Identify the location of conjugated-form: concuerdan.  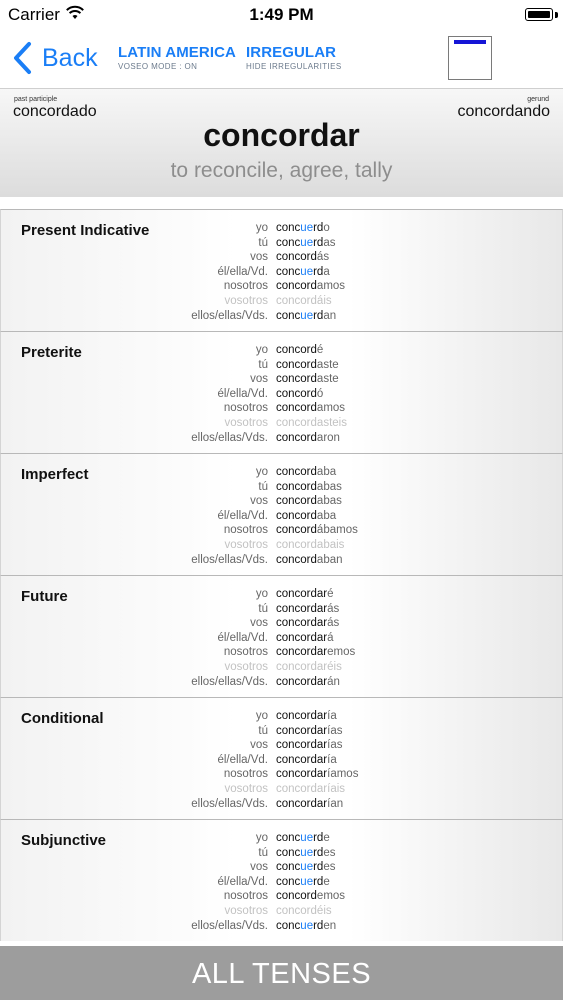
(306, 316).